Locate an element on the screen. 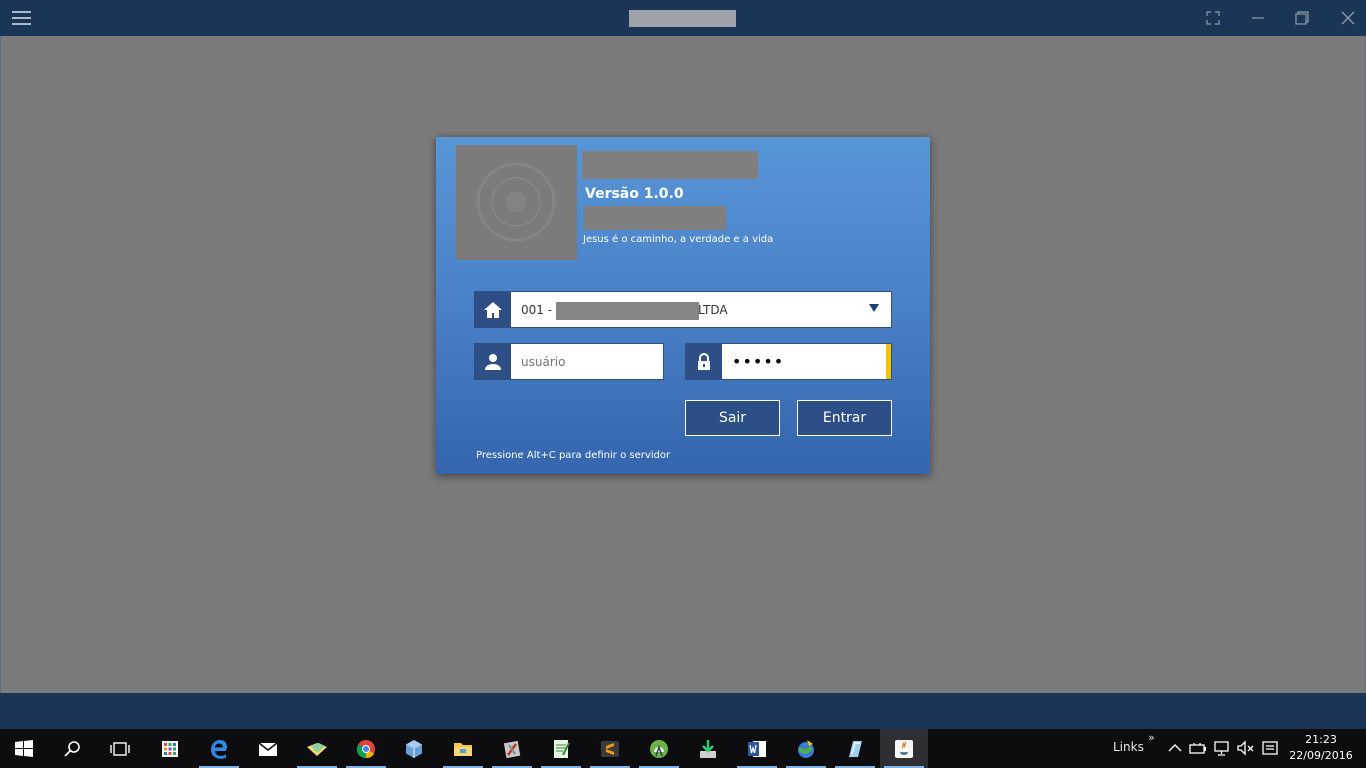 This screenshot has width=1366, height=768. clock-date: 22/09/2016 is located at coordinates (1321, 755).